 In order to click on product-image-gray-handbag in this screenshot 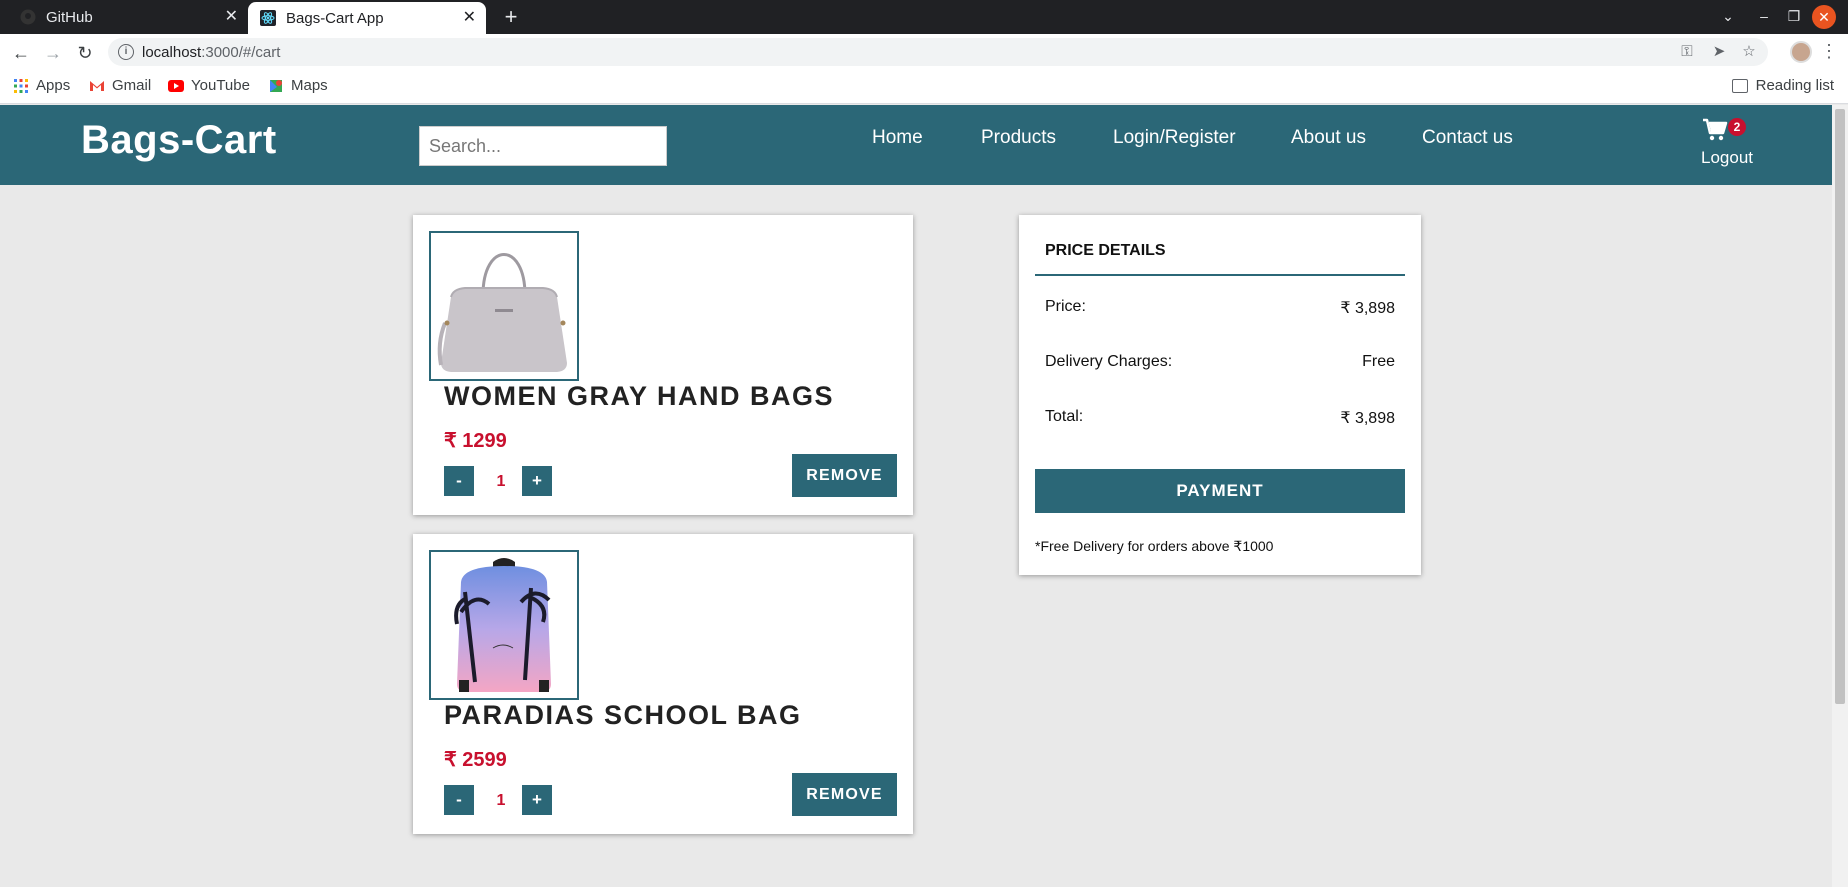, I will do `click(504, 306)`.